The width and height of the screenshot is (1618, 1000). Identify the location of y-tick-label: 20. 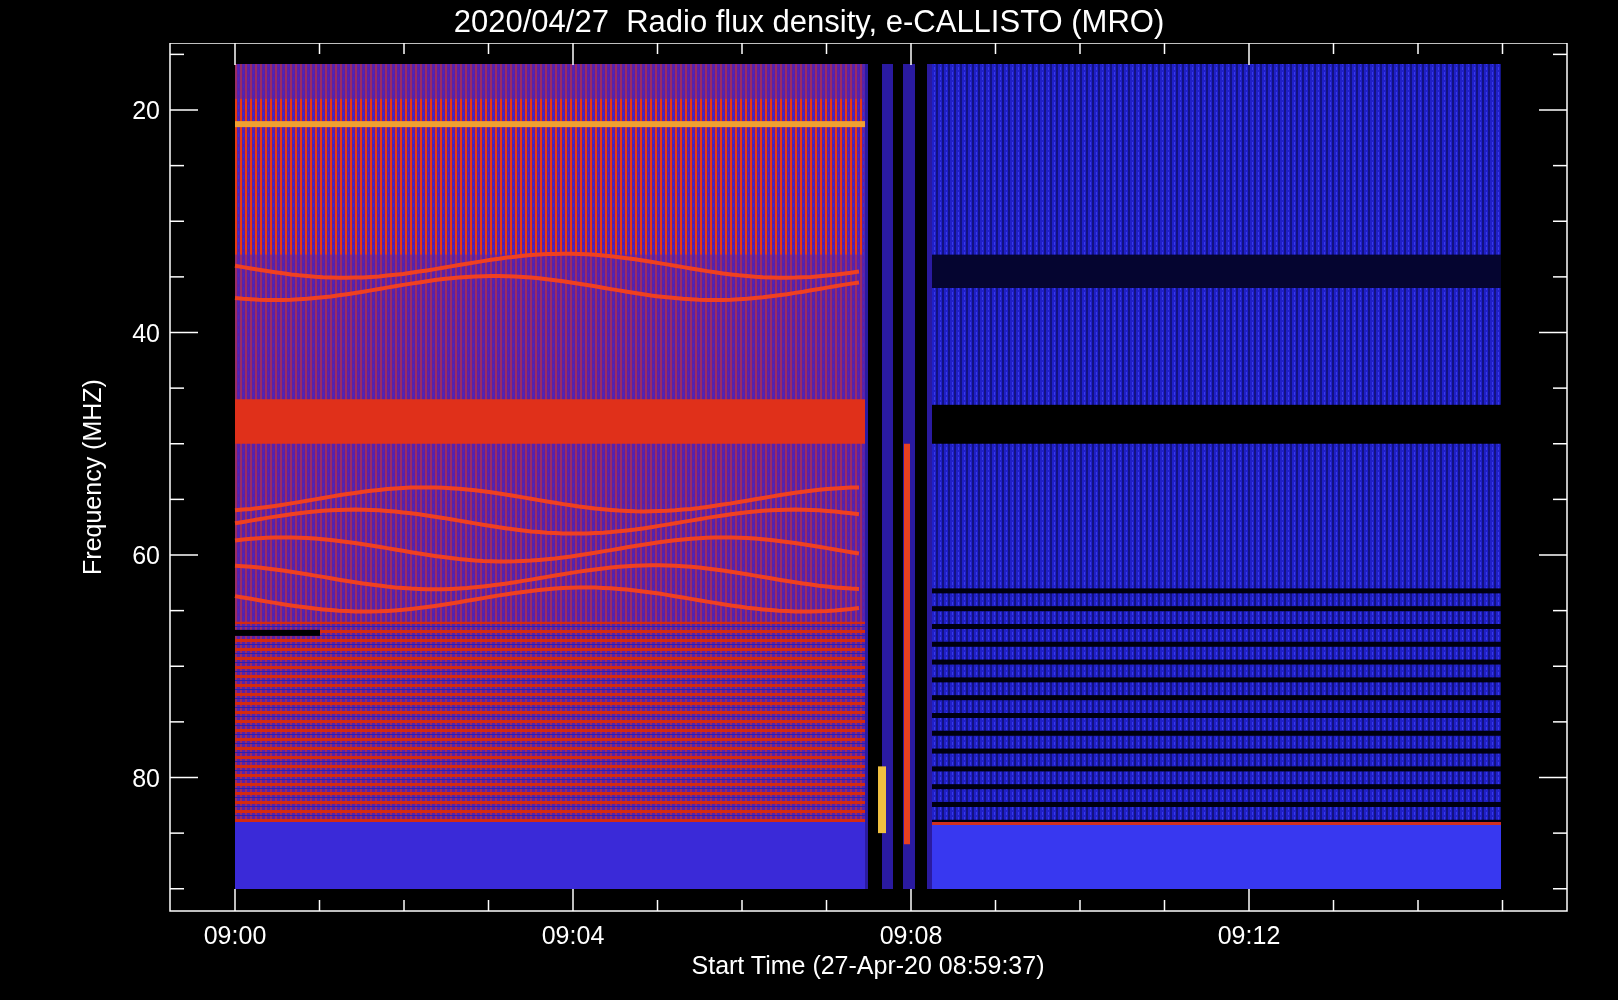
(146, 110).